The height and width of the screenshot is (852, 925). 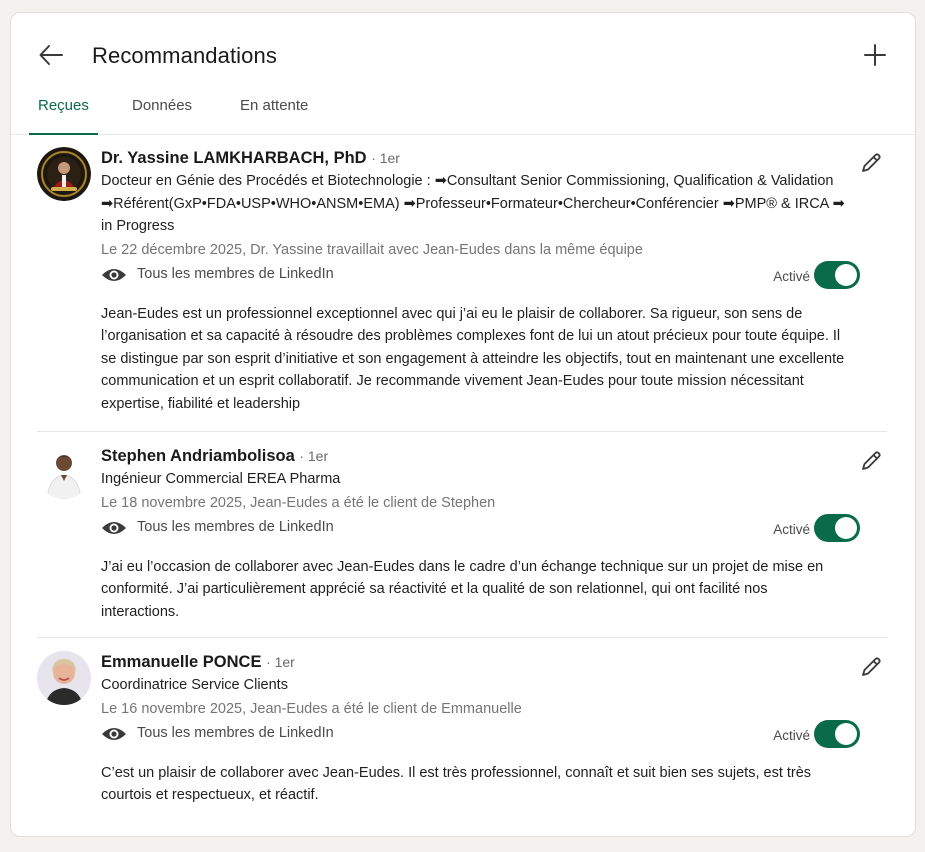 I want to click on recommender-headline: Coordinatrice Service Clients, so click(x=194, y=685).